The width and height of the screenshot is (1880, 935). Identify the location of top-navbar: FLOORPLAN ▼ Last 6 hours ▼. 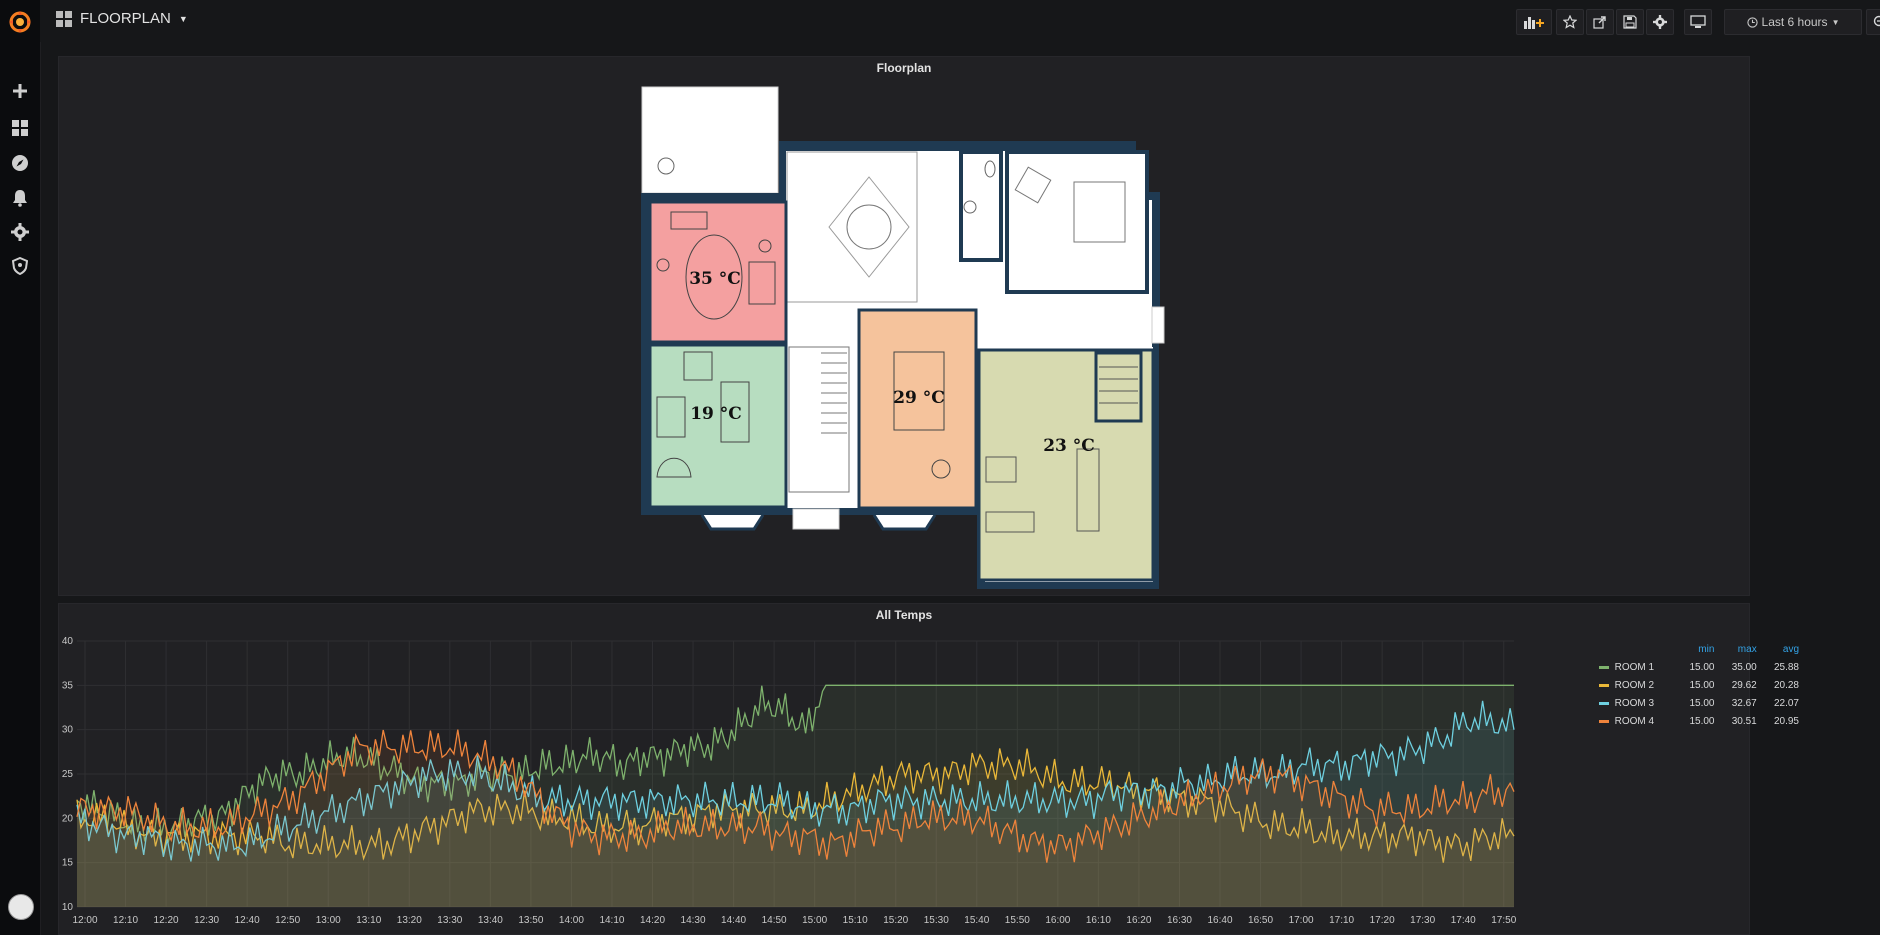
(960, 21).